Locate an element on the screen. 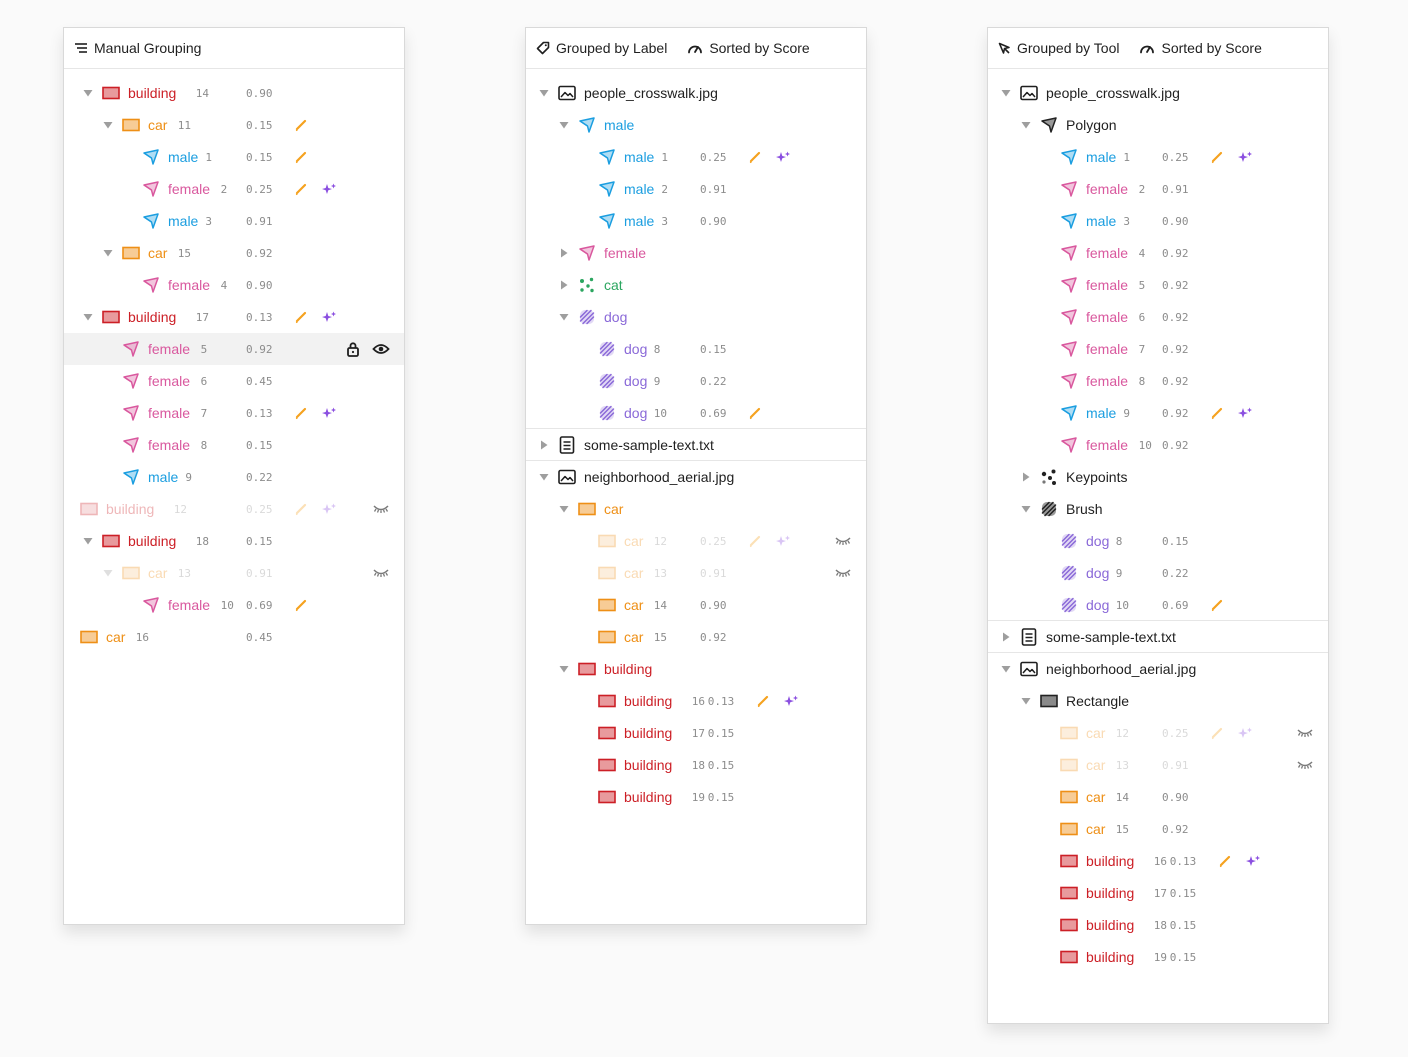 The height and width of the screenshot is (1057, 1408). annotation-row: male 9 0.22 is located at coordinates (234, 477).